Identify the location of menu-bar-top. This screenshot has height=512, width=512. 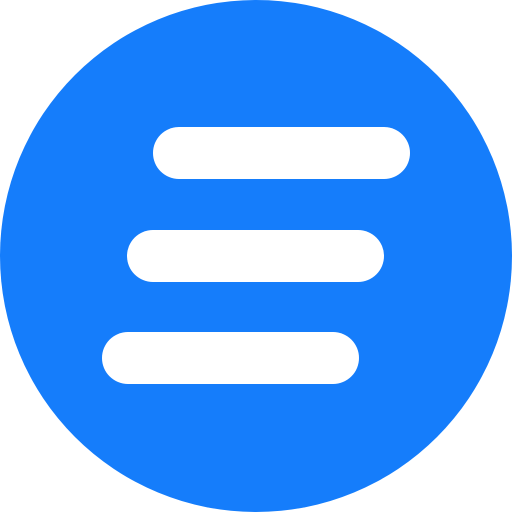
(281, 153).